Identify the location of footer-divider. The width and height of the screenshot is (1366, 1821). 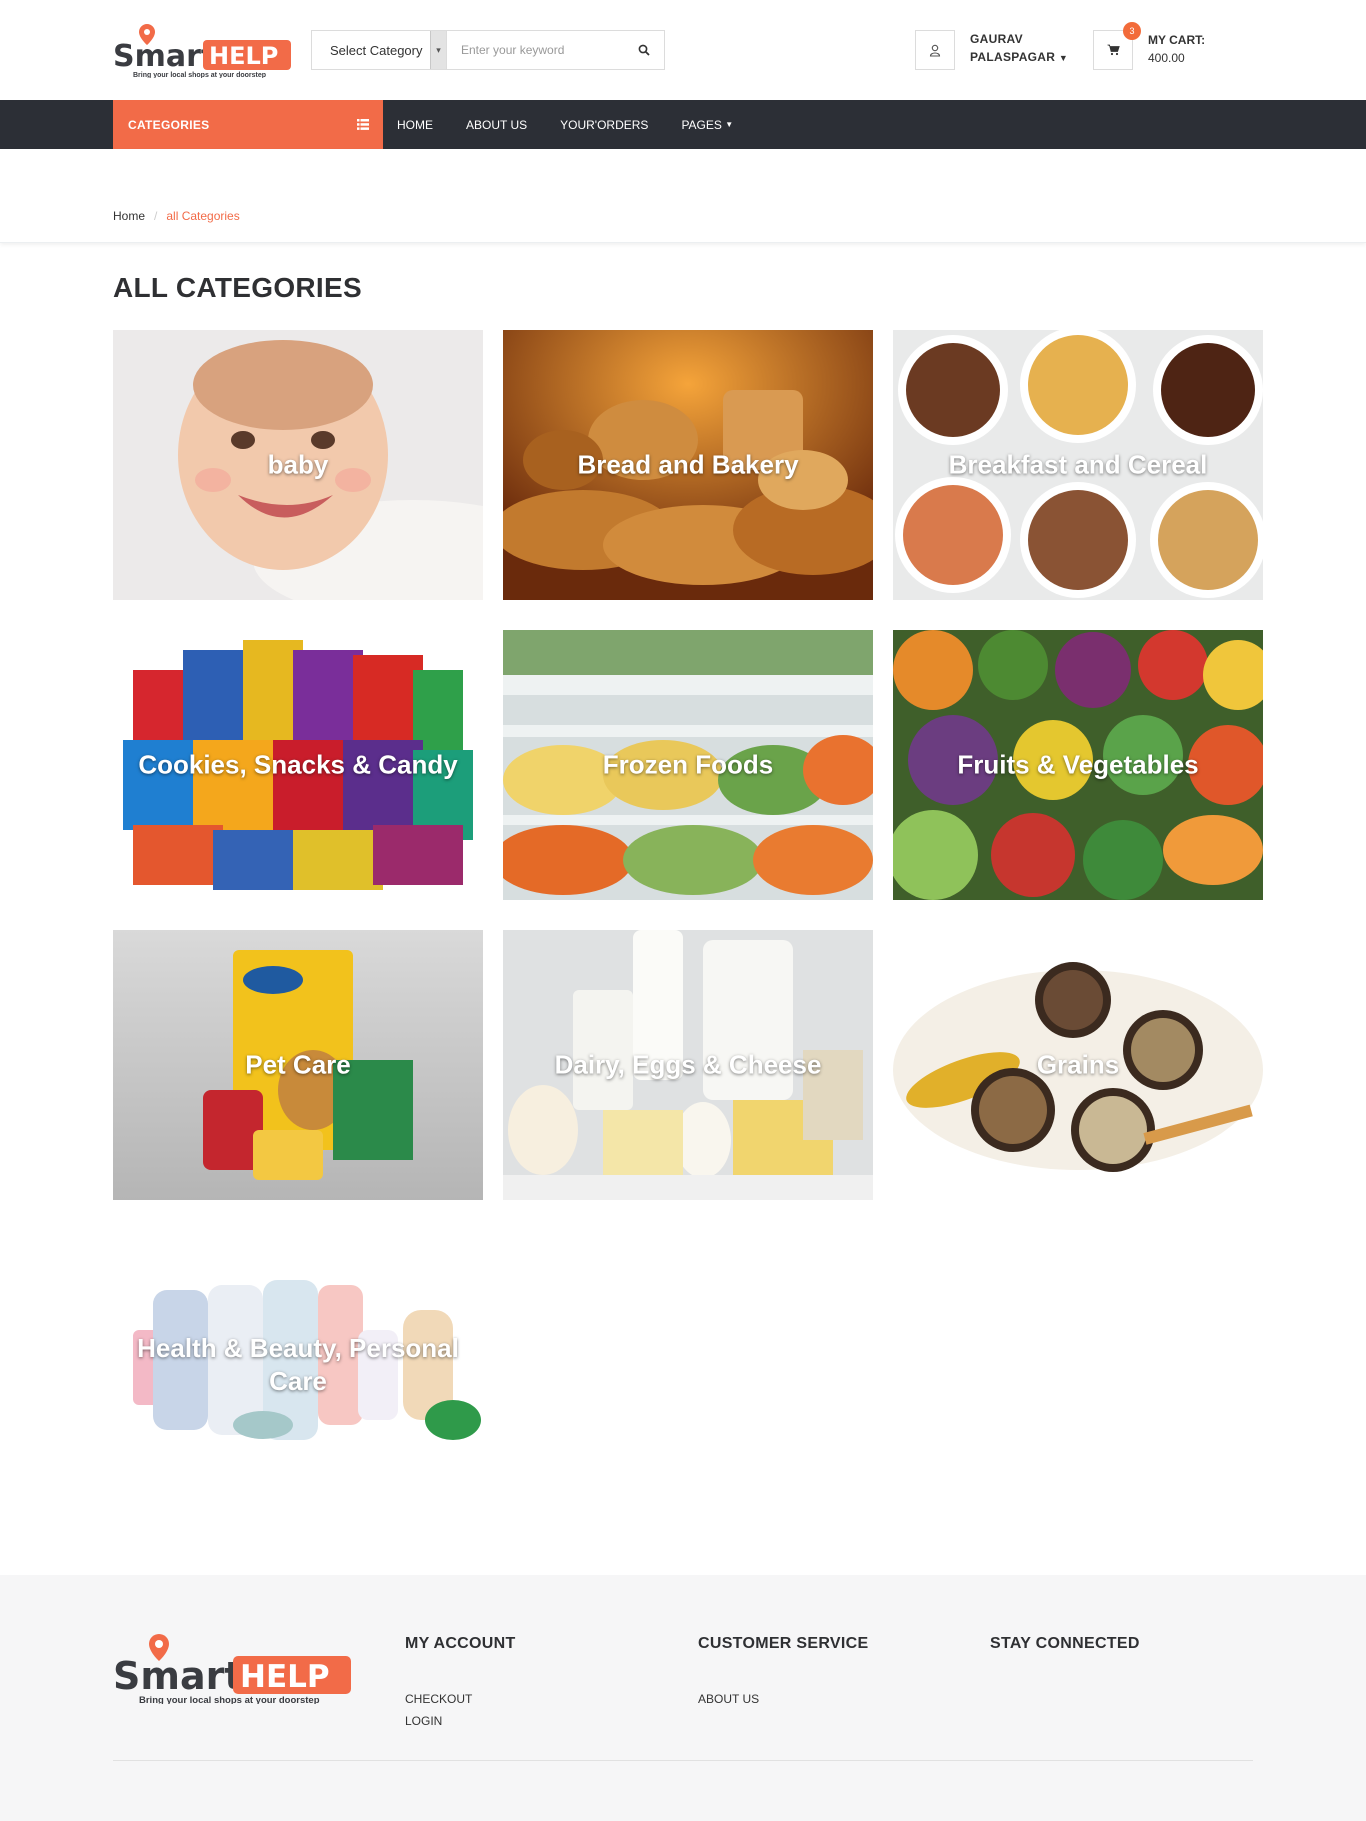
(683, 1760).